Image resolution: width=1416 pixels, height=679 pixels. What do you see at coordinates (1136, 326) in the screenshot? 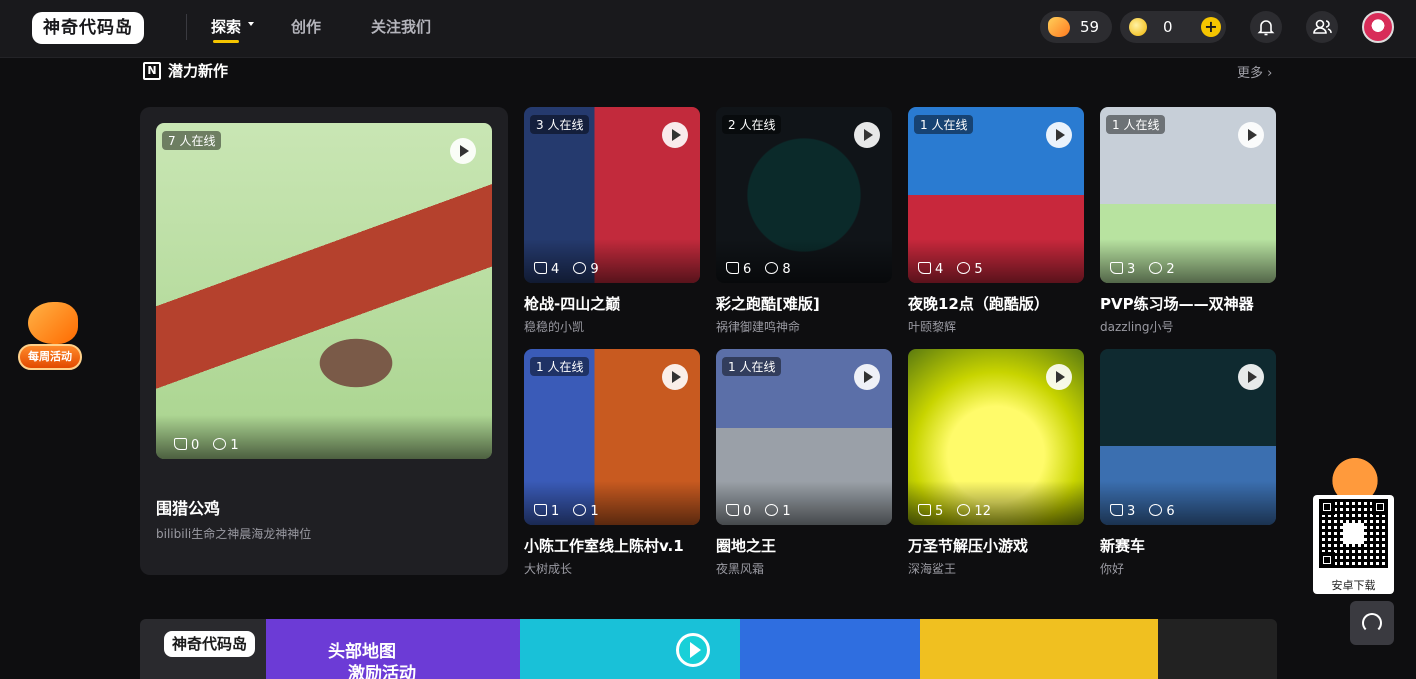
I see `game-author: dazzling小号` at bounding box center [1136, 326].